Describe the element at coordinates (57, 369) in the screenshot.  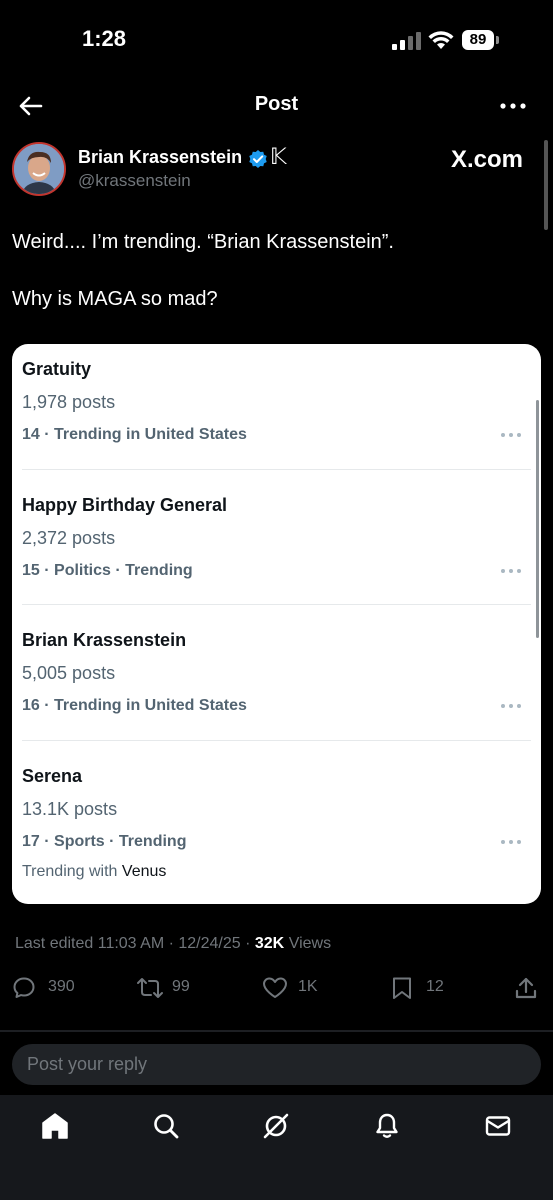
I see `trend-name: Gratuity` at that location.